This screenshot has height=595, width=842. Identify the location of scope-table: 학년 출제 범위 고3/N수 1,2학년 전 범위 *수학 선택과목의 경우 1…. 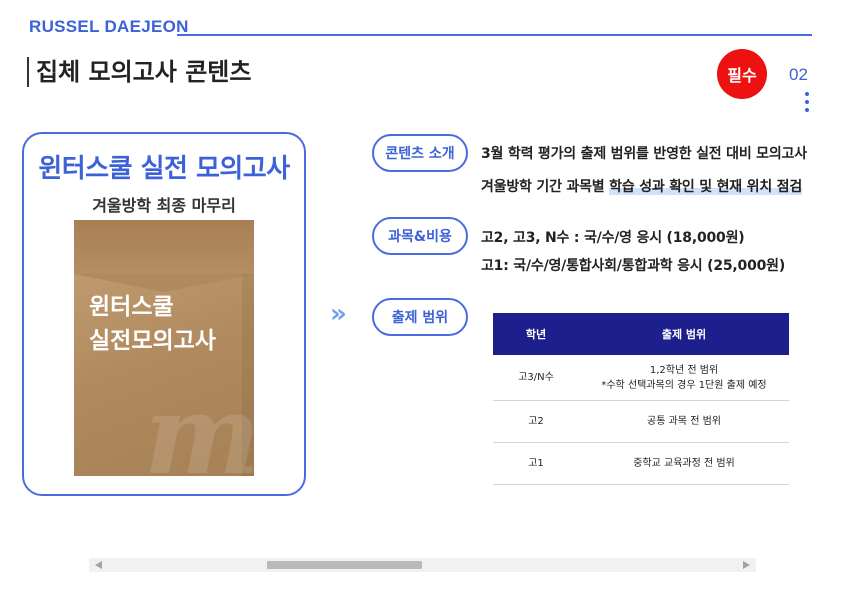
(641, 399).